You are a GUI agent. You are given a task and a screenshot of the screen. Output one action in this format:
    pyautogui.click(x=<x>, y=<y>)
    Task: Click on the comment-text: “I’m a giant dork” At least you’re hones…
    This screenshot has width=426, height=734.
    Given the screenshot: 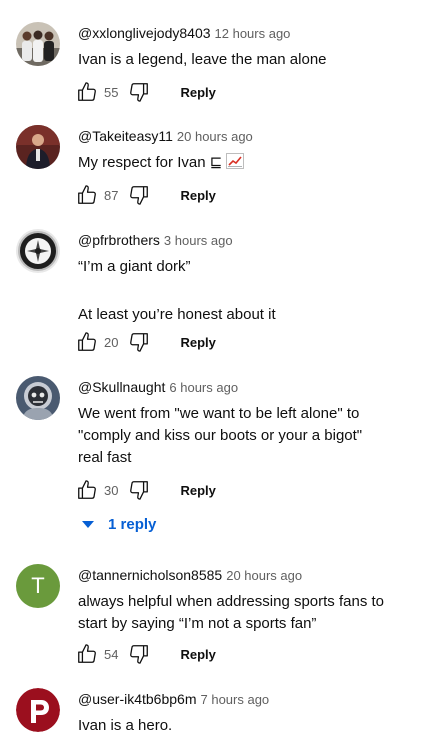 What is the action you would take?
    pyautogui.click(x=246, y=291)
    